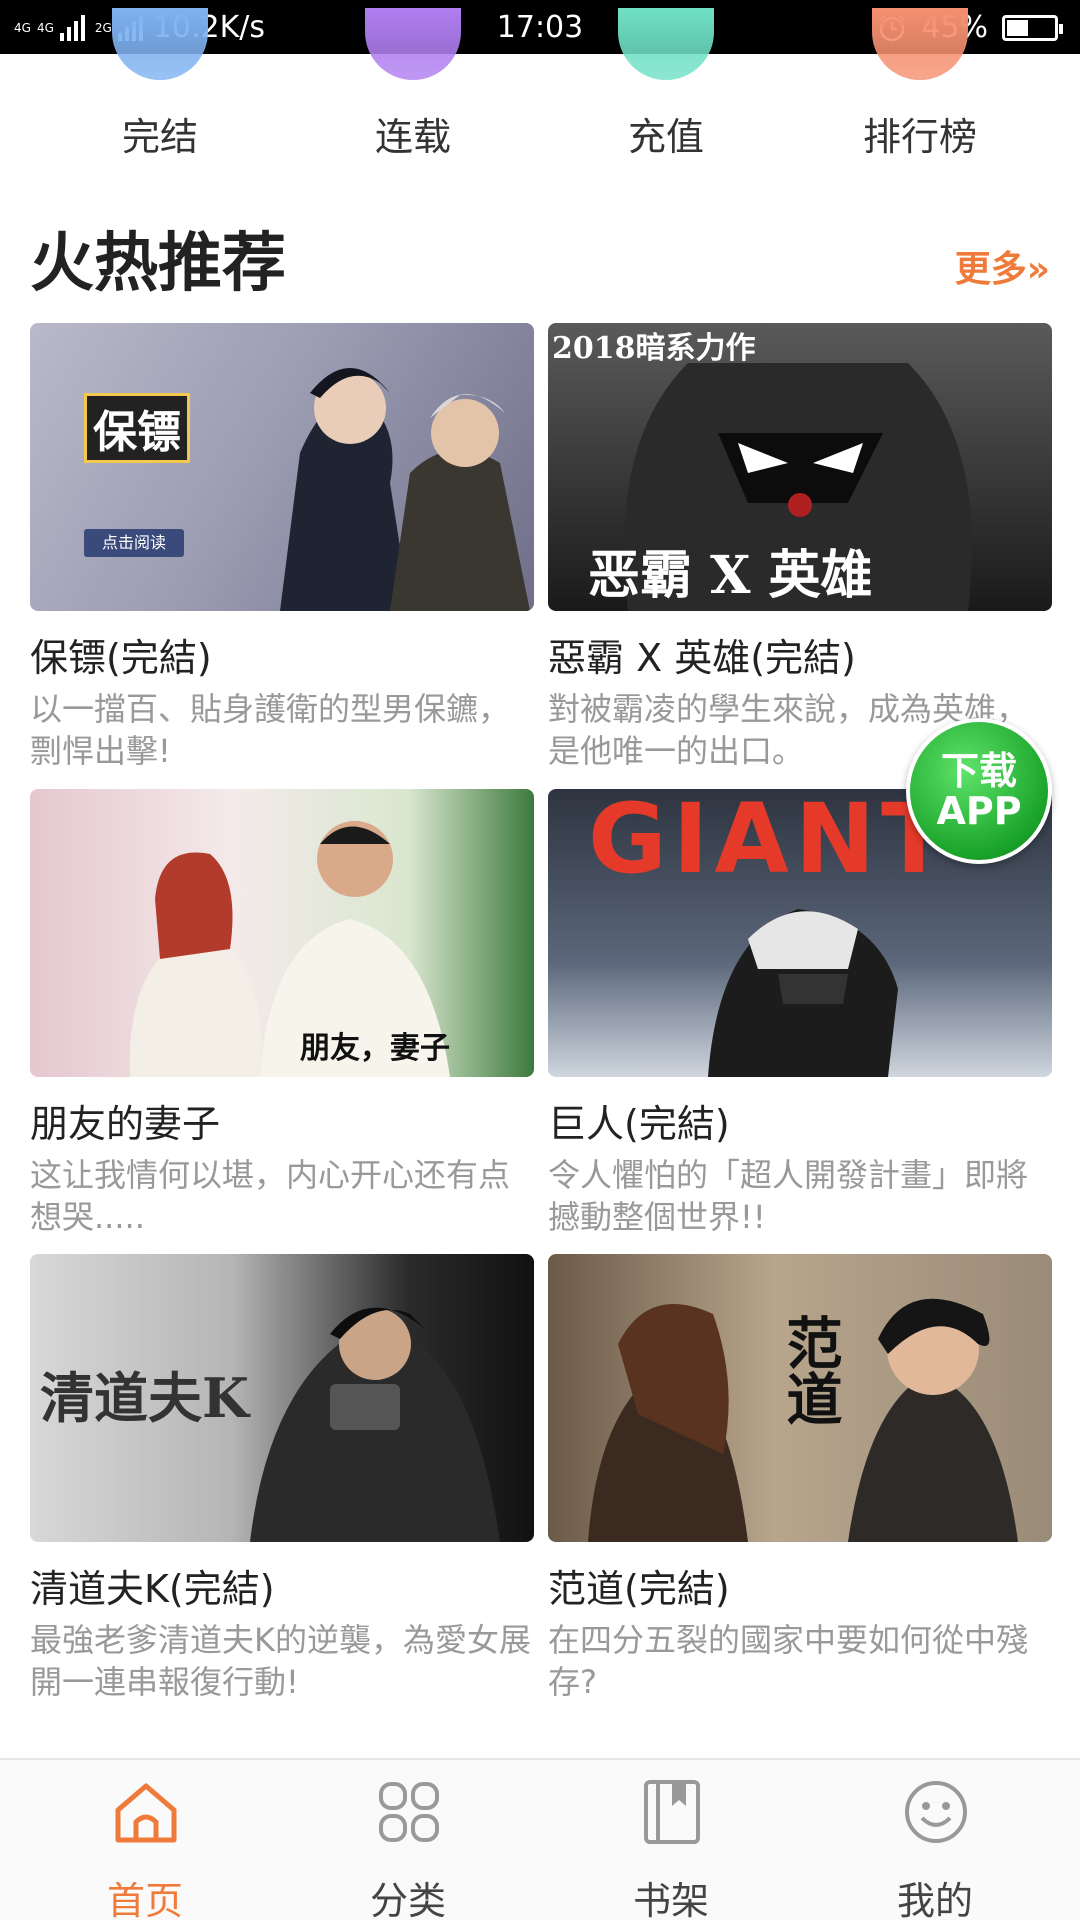 This screenshot has height=1925, width=1080. What do you see at coordinates (160, 44) in the screenshot?
I see `finished-icon` at bounding box center [160, 44].